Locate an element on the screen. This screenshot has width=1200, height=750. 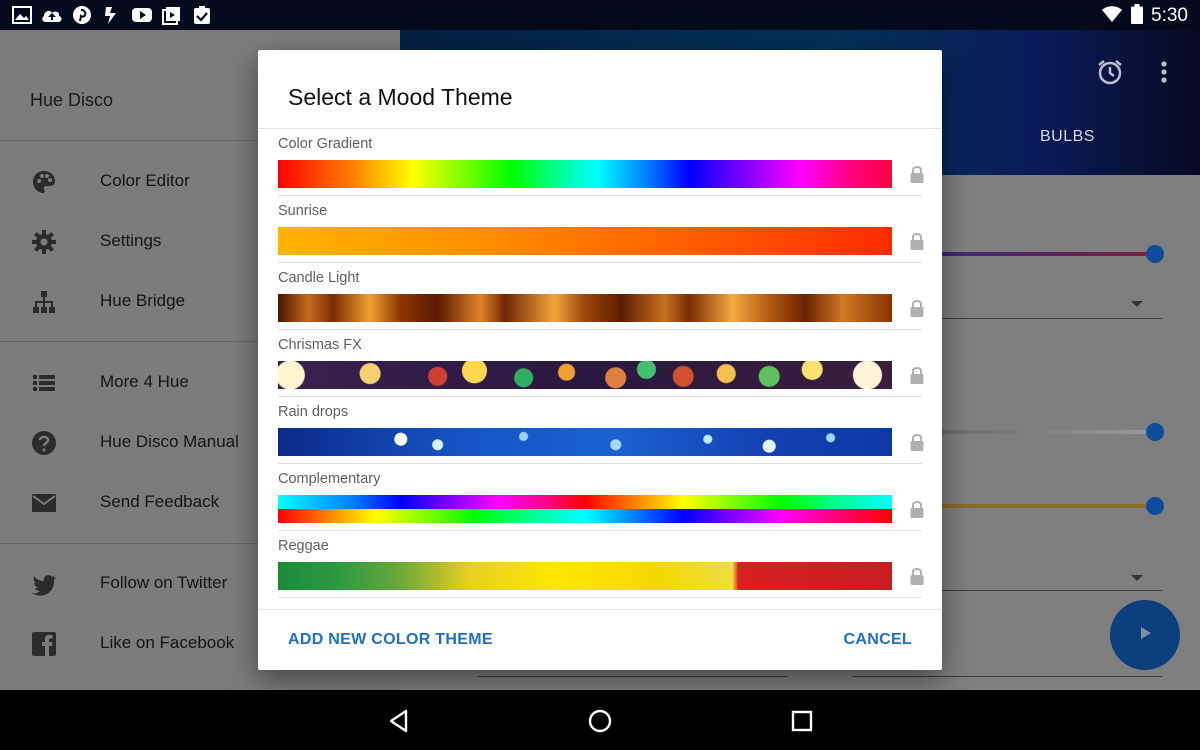
wifi-icon is located at coordinates (1112, 16).